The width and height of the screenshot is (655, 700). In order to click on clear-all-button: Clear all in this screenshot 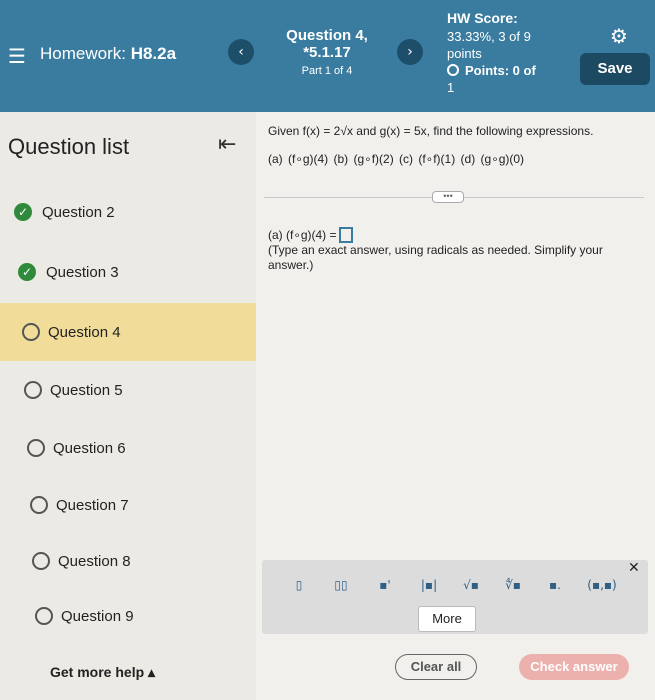, I will do `click(436, 667)`.